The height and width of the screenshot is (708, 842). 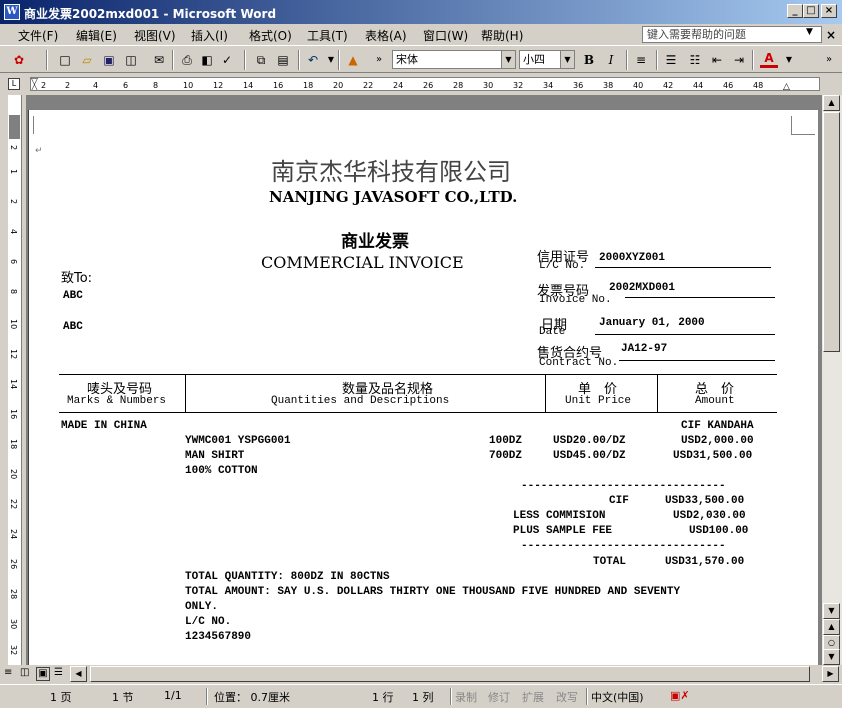 I want to click on numbering-icon: ☰, so click(x=671, y=60).